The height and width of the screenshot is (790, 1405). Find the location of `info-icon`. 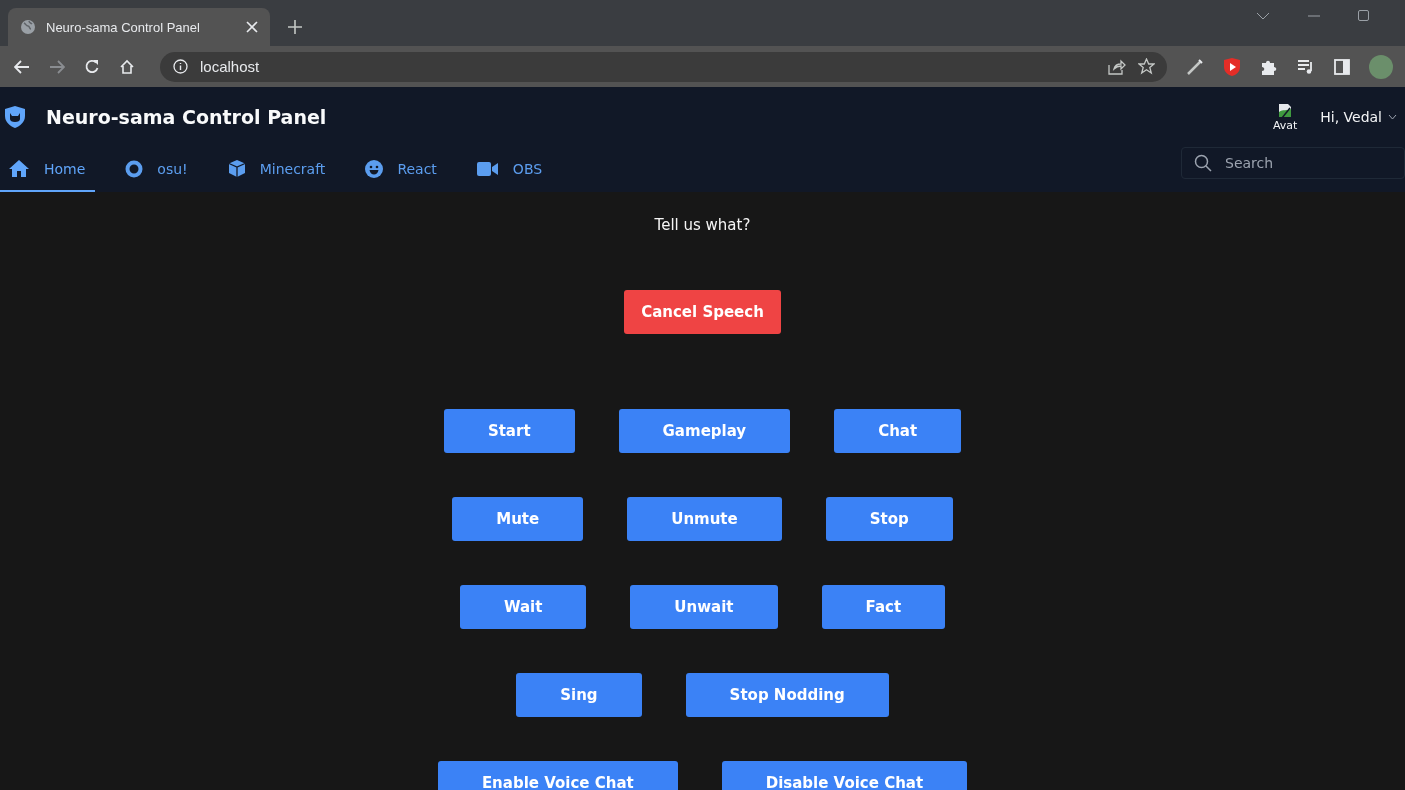

info-icon is located at coordinates (180, 66).